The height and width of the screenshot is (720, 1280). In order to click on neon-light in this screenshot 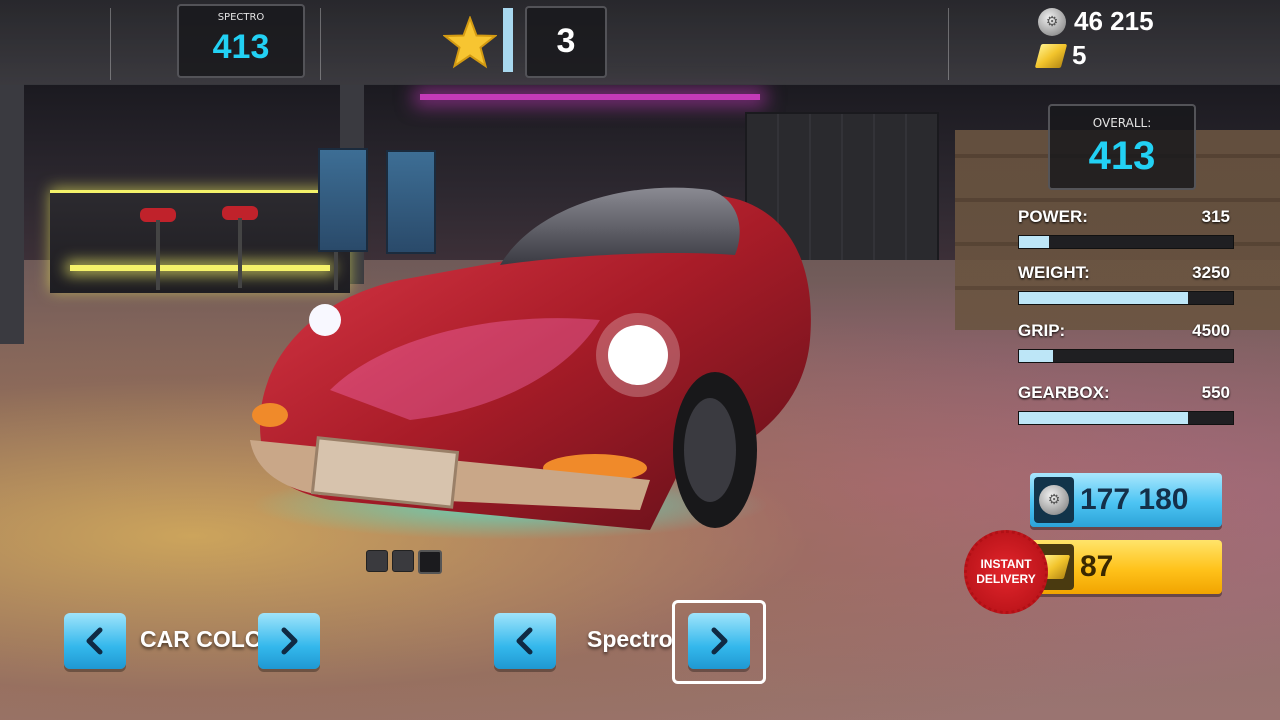, I will do `click(590, 97)`.